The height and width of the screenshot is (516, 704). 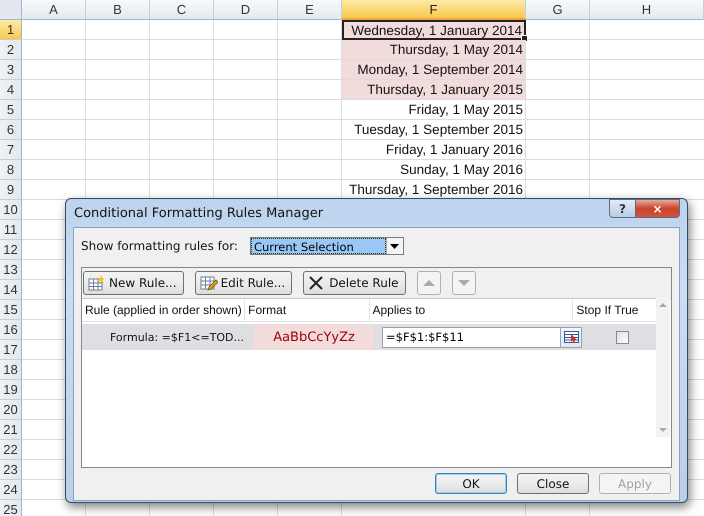 I want to click on row-header: 17, so click(x=11, y=350).